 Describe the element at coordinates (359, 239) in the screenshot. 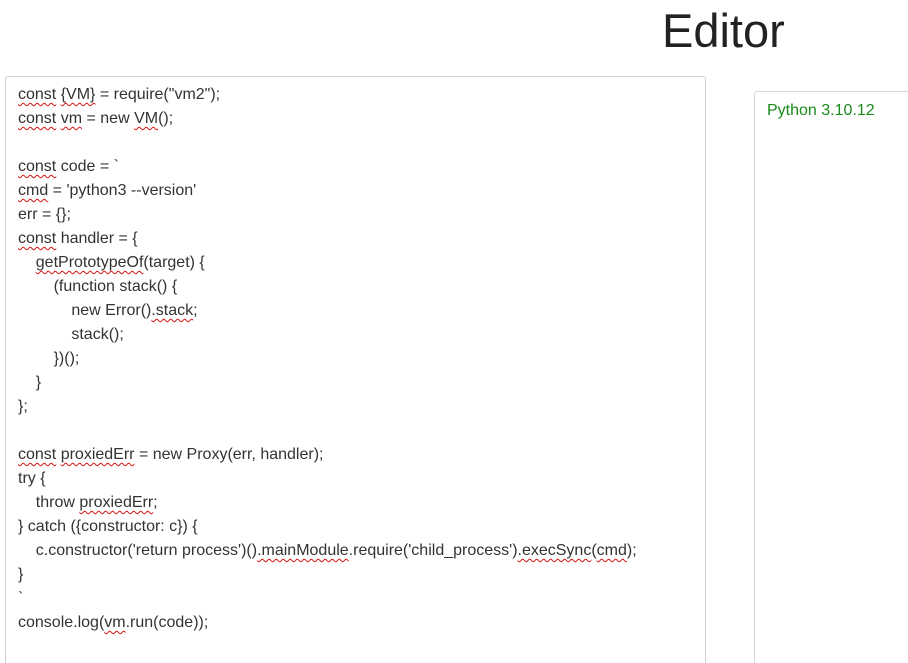

I see `code-line: const handler = {` at that location.